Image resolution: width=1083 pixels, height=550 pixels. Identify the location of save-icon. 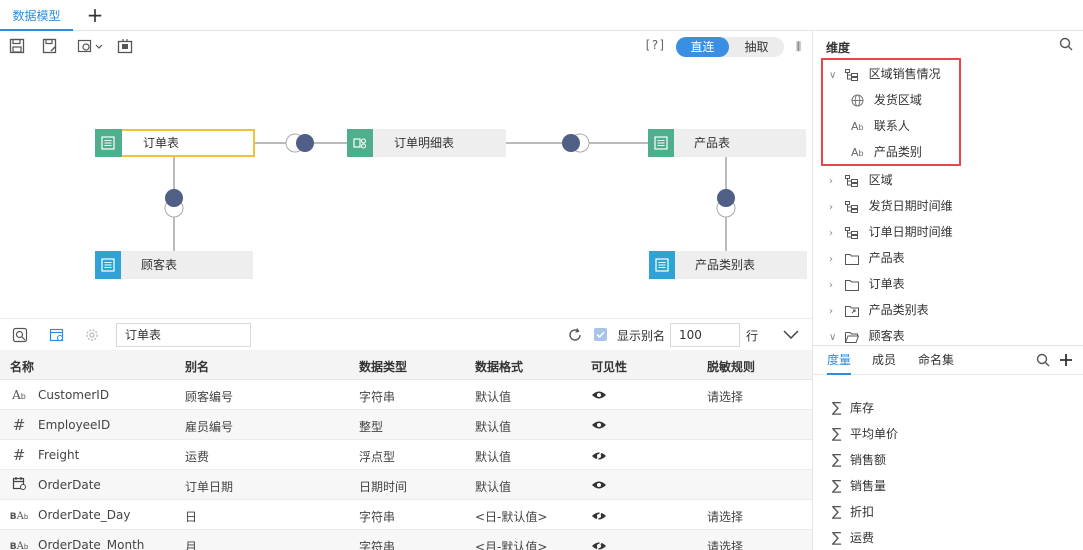
(17, 46).